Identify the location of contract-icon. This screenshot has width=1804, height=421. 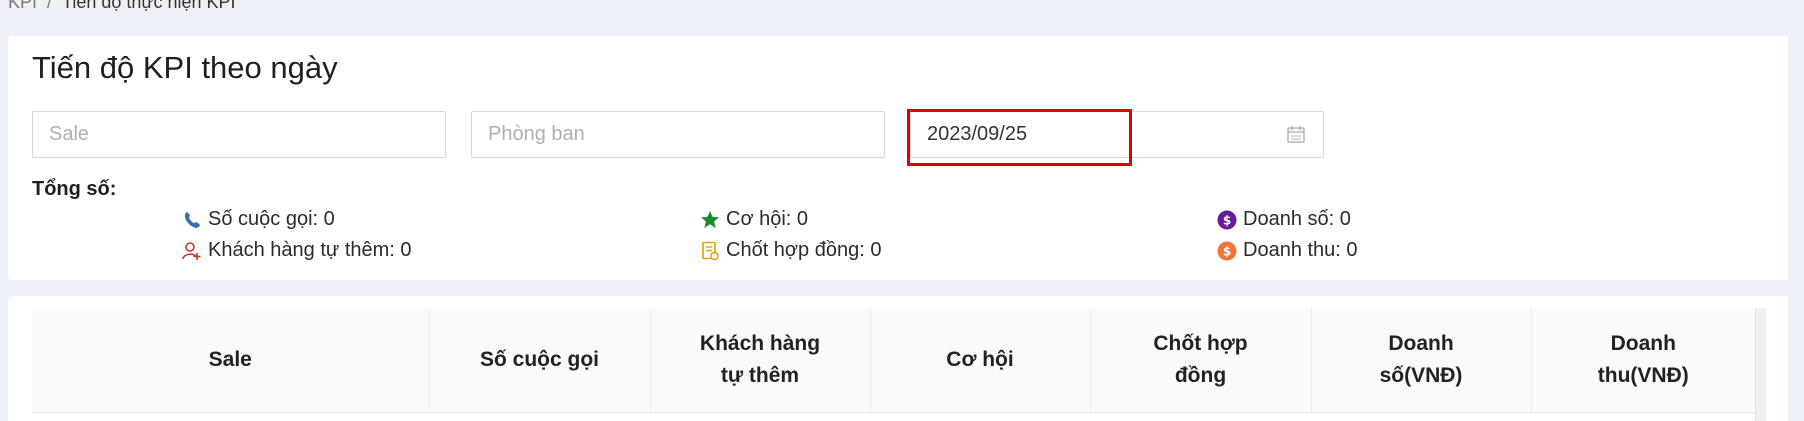
(710, 250).